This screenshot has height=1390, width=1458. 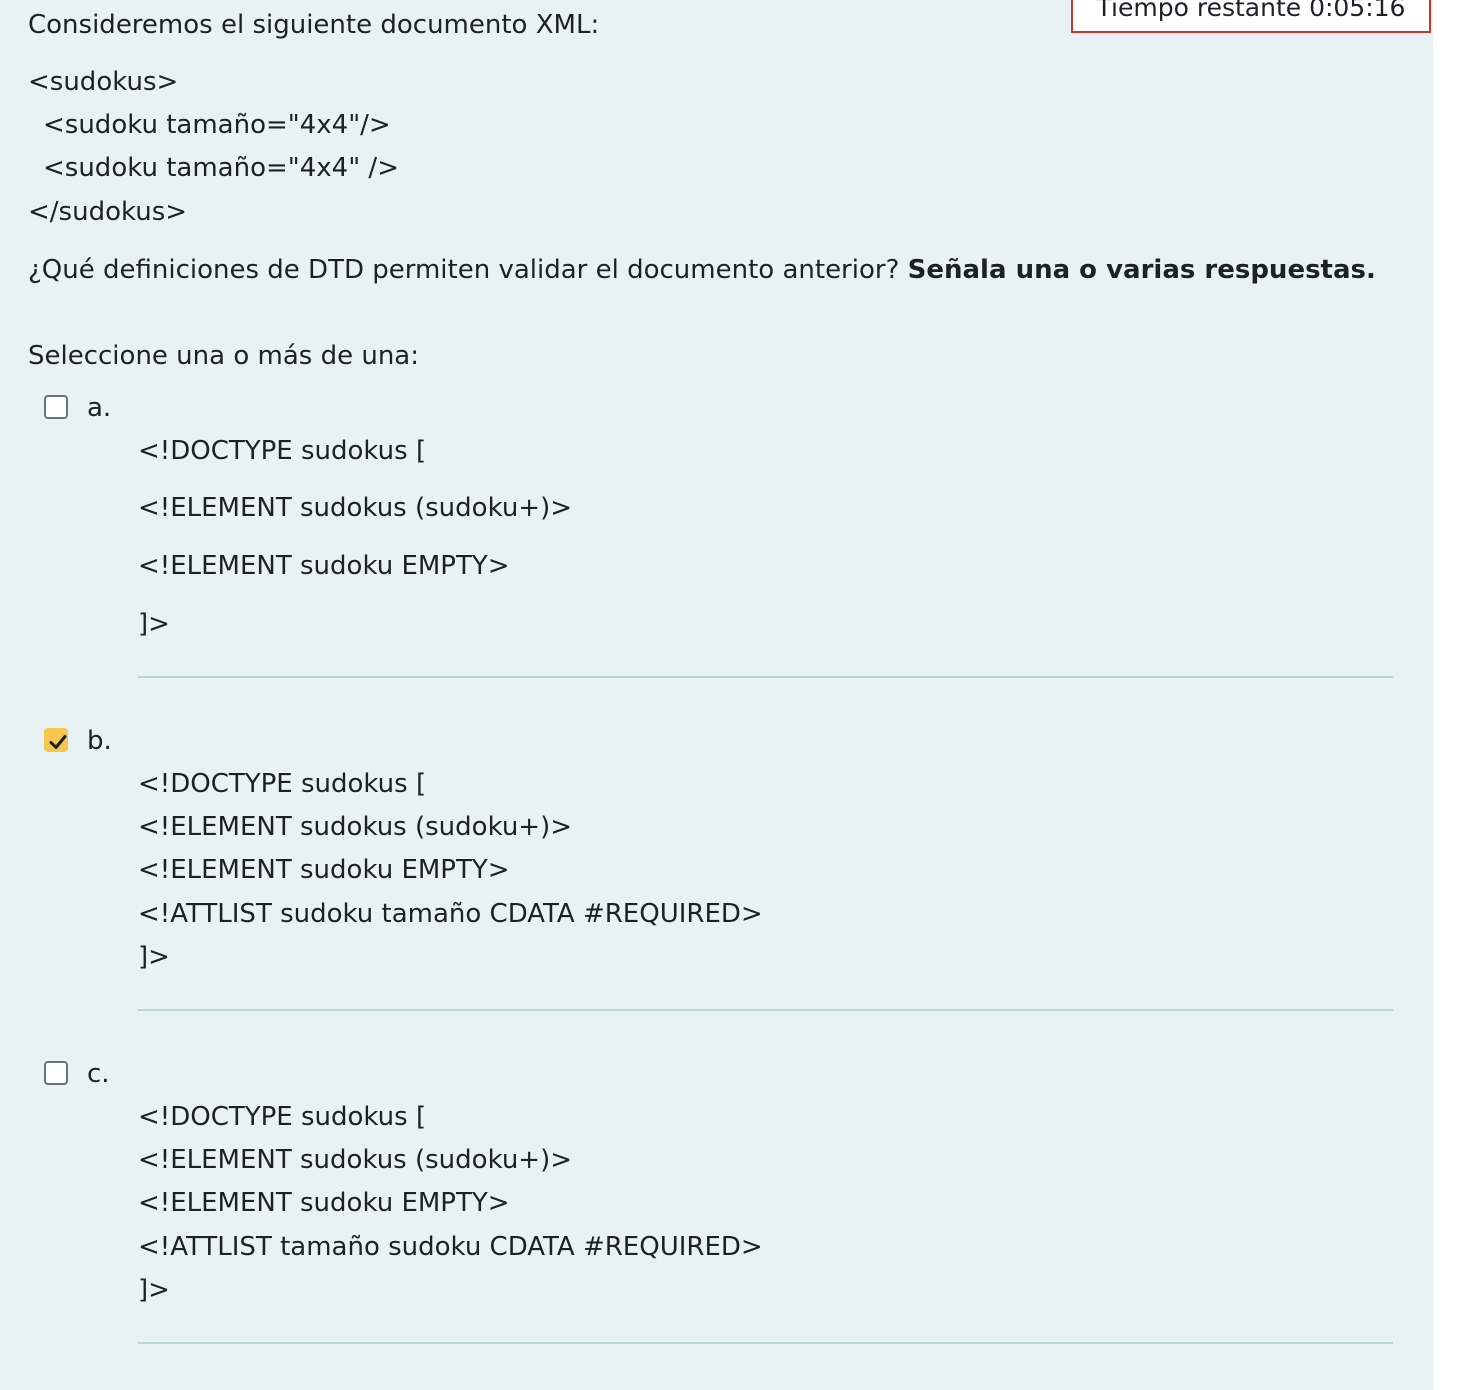 I want to click on option-a-line-4: ]>, so click(x=154, y=624).